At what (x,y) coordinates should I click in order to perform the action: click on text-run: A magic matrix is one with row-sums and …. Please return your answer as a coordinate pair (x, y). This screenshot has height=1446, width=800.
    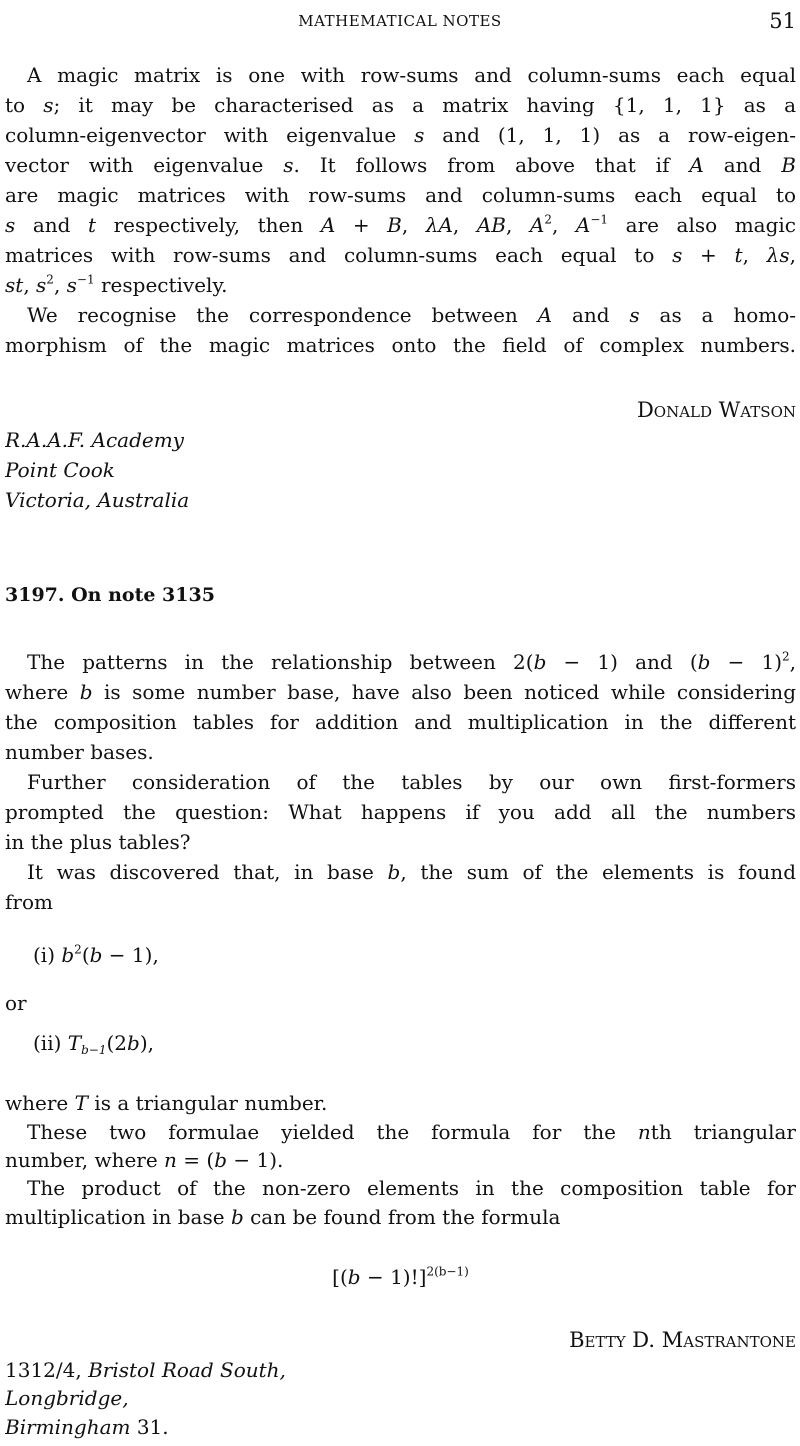
    Looking at the image, I should click on (411, 75).